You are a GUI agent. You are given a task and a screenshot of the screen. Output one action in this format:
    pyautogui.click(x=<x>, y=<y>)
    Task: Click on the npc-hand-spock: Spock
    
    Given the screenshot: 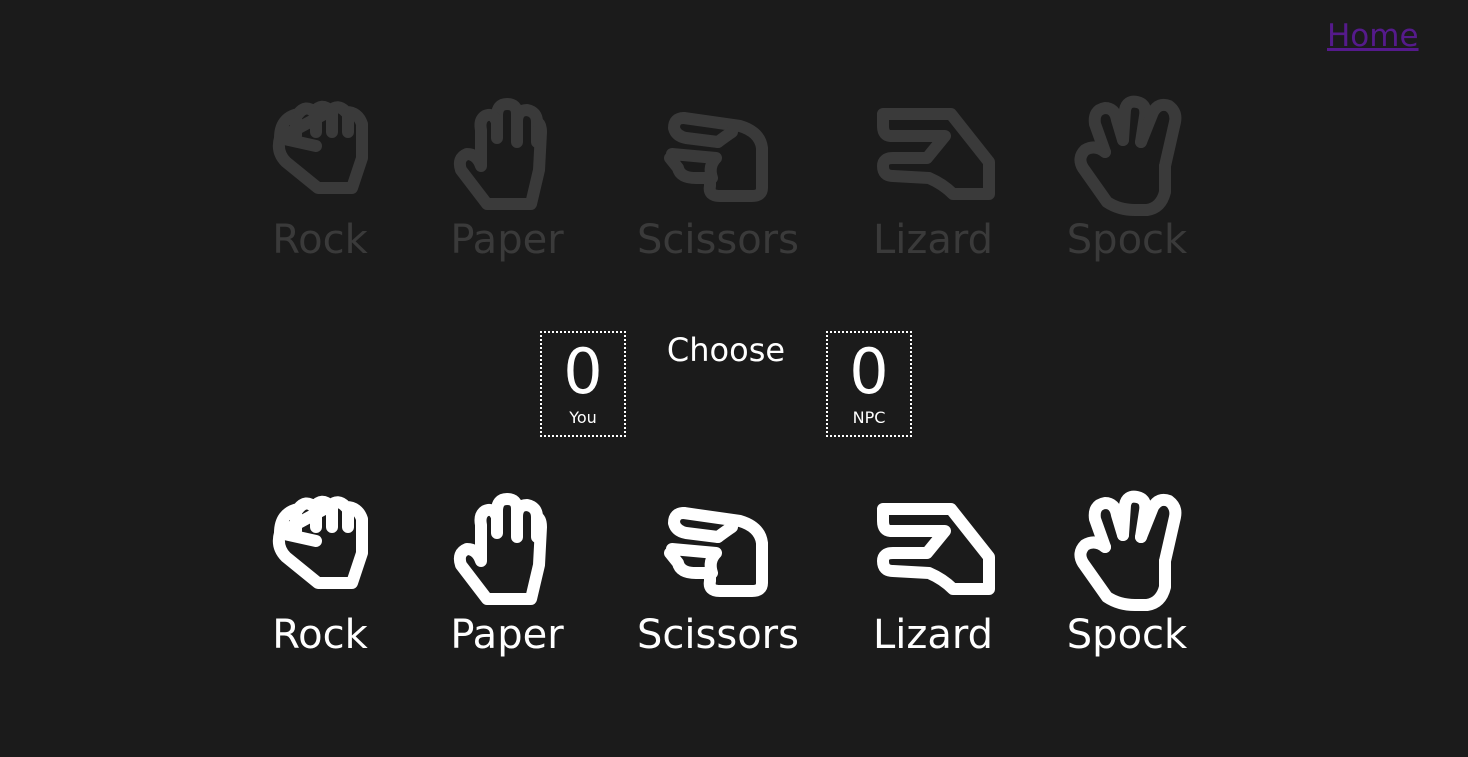 What is the action you would take?
    pyautogui.click(x=1127, y=177)
    